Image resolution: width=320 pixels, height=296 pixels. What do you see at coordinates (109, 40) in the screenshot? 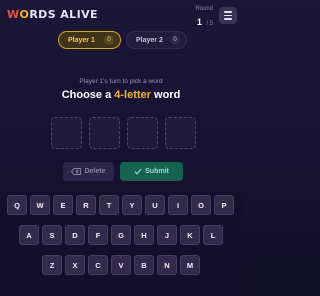
I see `player-1-score: 0` at bounding box center [109, 40].